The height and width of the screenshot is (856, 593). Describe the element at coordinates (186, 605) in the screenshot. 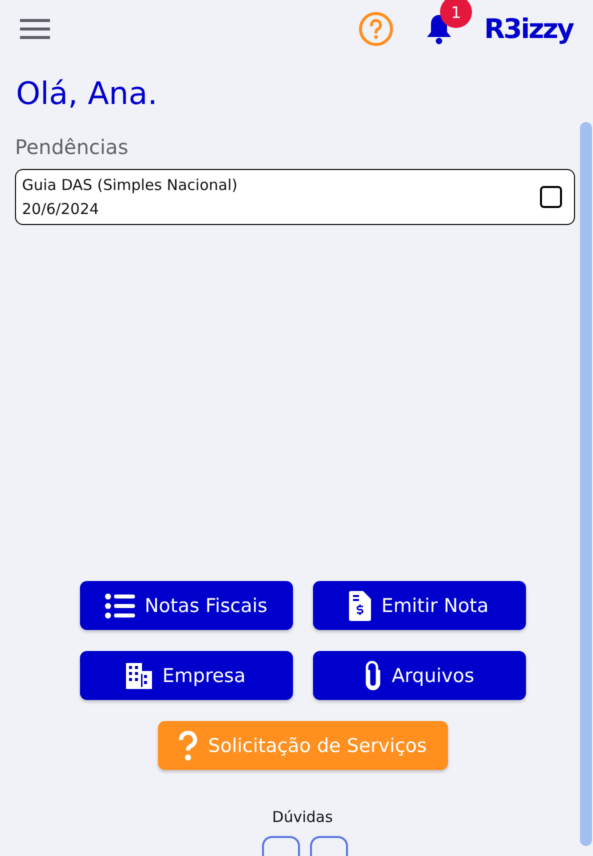

I see `action-button: Notas Fiscais` at that location.